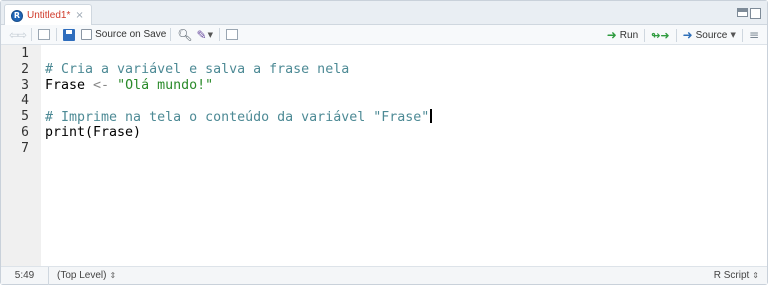  What do you see at coordinates (660, 35) in the screenshot?
I see `rerun-icon: ↬➜` at bounding box center [660, 35].